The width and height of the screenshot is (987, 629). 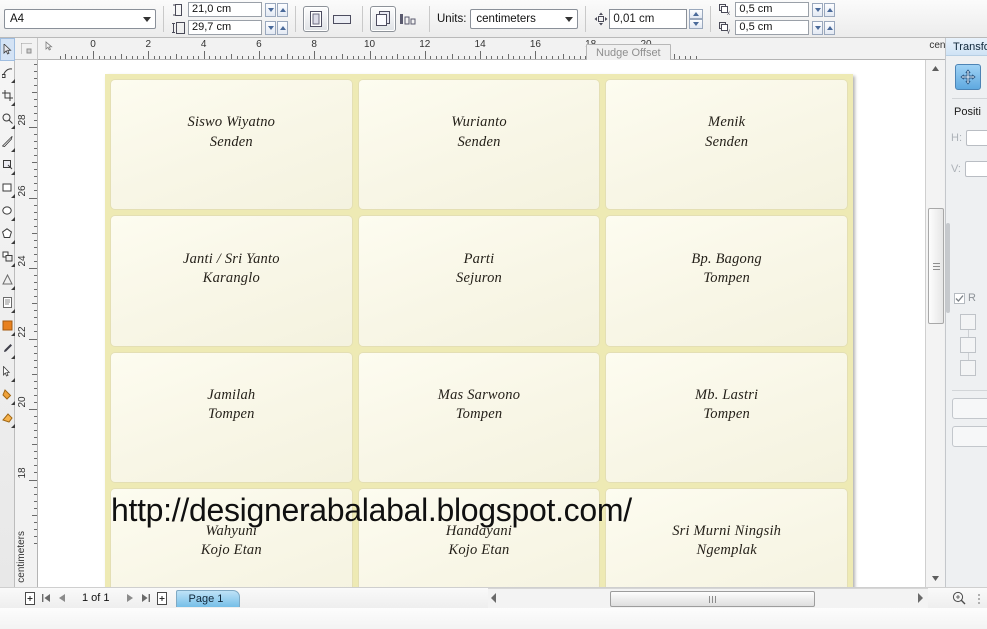 I want to click on anchor-cell-bottom, so click(x=968, y=368).